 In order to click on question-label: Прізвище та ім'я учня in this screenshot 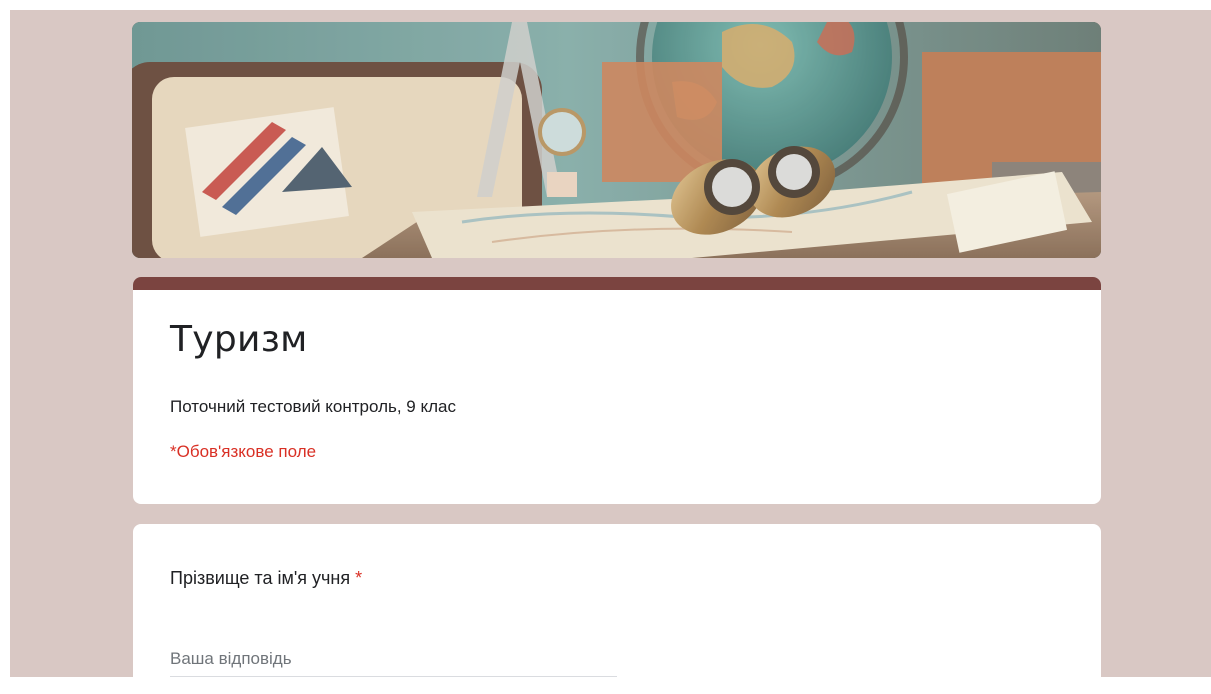, I will do `click(260, 578)`.